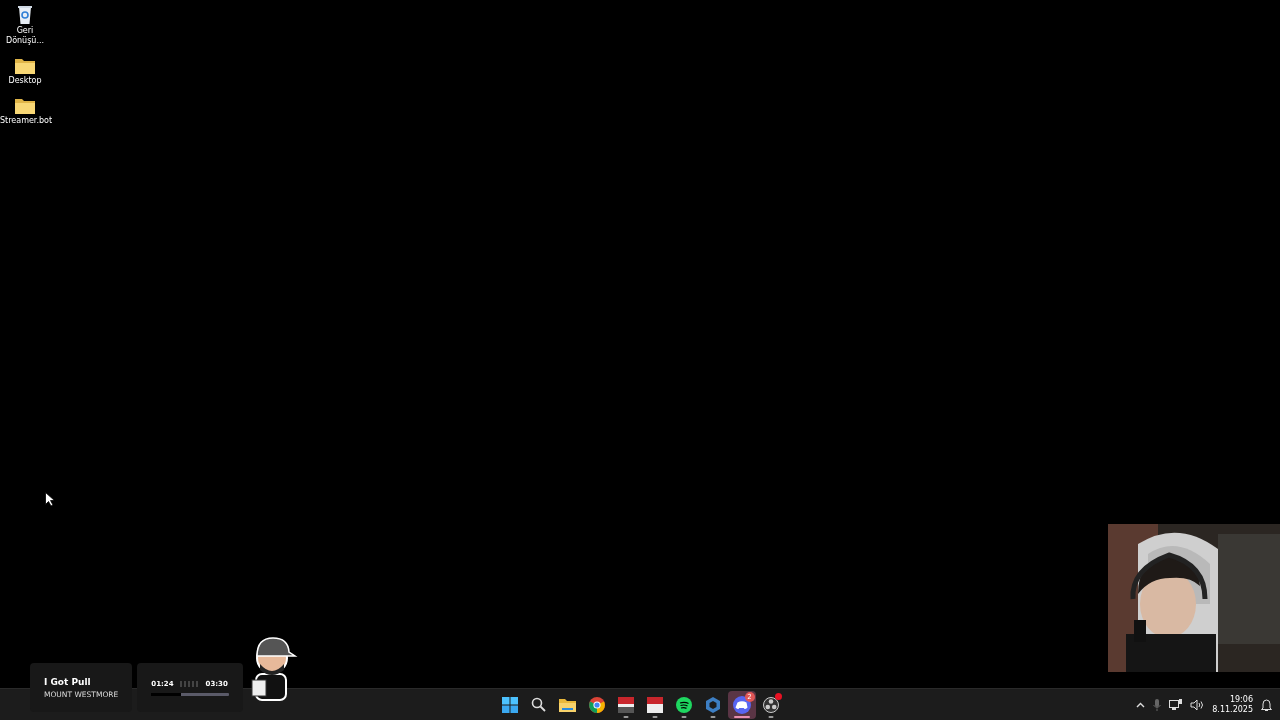 The height and width of the screenshot is (720, 1280). I want to click on chevron-up-icon, so click(1141, 704).